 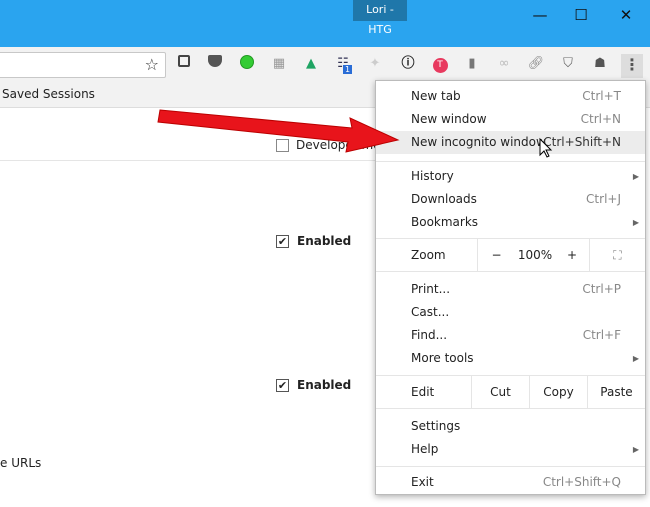 I want to click on mouse-cursor-icon, so click(x=546, y=147).